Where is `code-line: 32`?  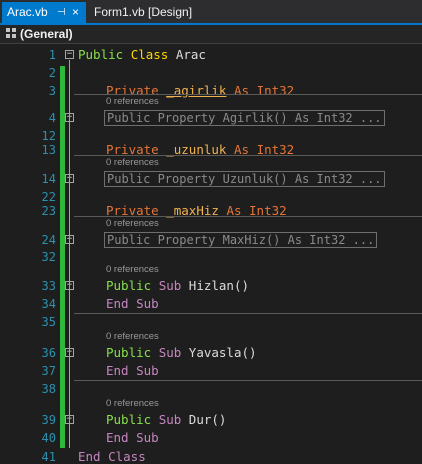 code-line: 32 is located at coordinates (211, 257).